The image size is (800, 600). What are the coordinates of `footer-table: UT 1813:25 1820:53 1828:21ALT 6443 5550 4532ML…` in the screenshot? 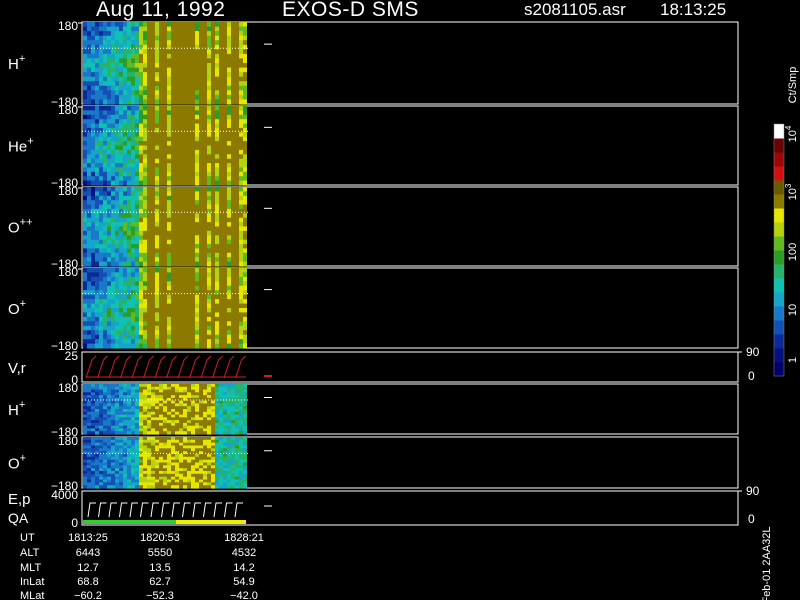 It's located at (142, 566).